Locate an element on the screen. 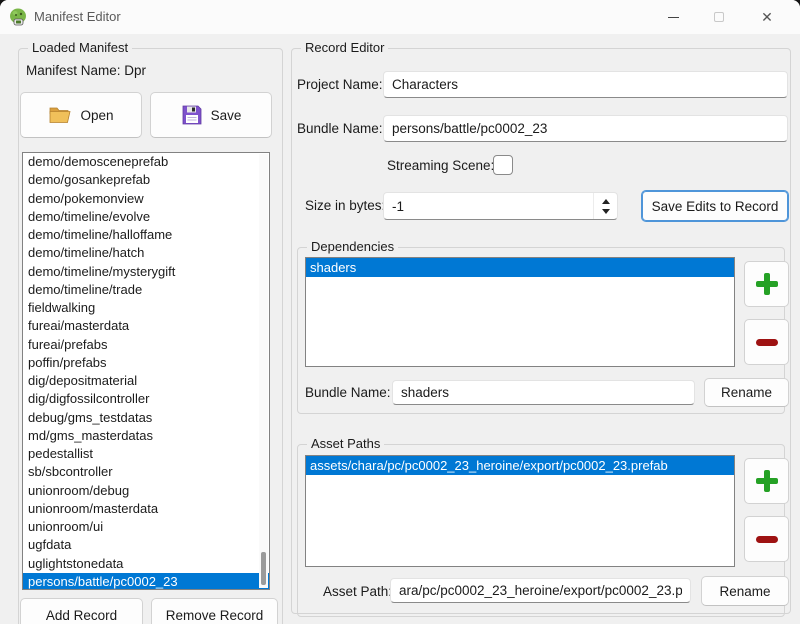  streaming-scene-label: Streaming Scene: is located at coordinates (441, 165).